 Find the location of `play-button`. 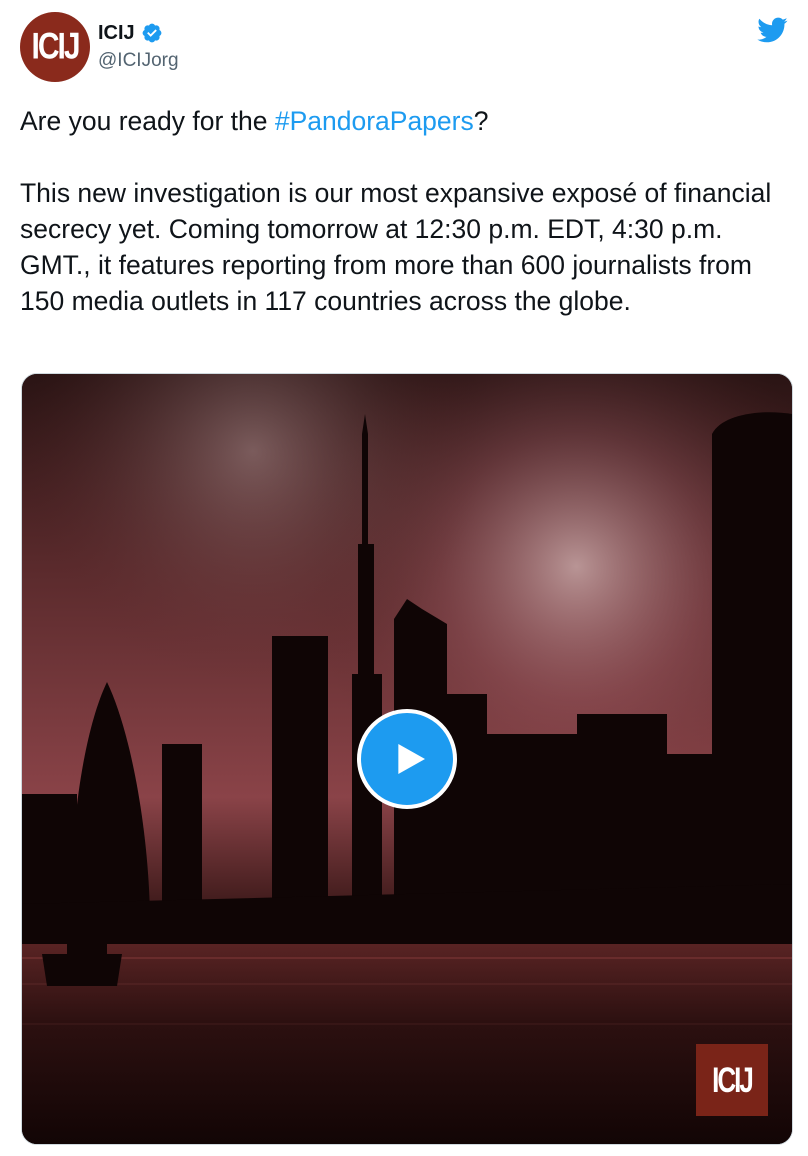

play-button is located at coordinates (407, 759).